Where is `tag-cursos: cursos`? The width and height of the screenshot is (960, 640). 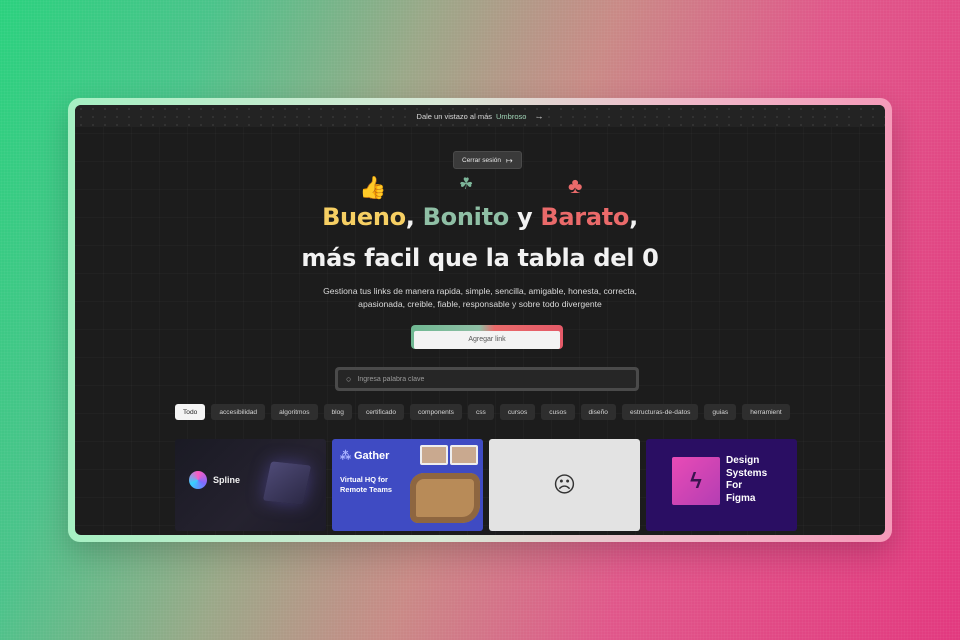 tag-cursos: cursos is located at coordinates (517, 412).